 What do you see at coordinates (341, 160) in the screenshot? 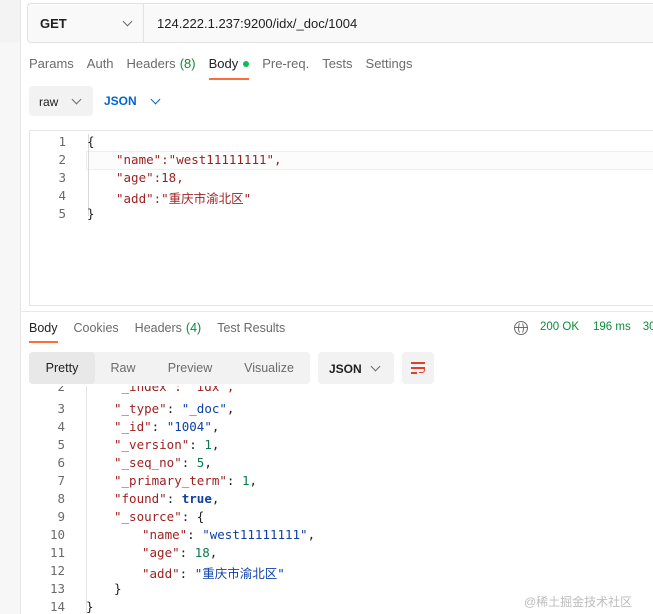
I see `code-line: 2 "name":"west11111111",` at bounding box center [341, 160].